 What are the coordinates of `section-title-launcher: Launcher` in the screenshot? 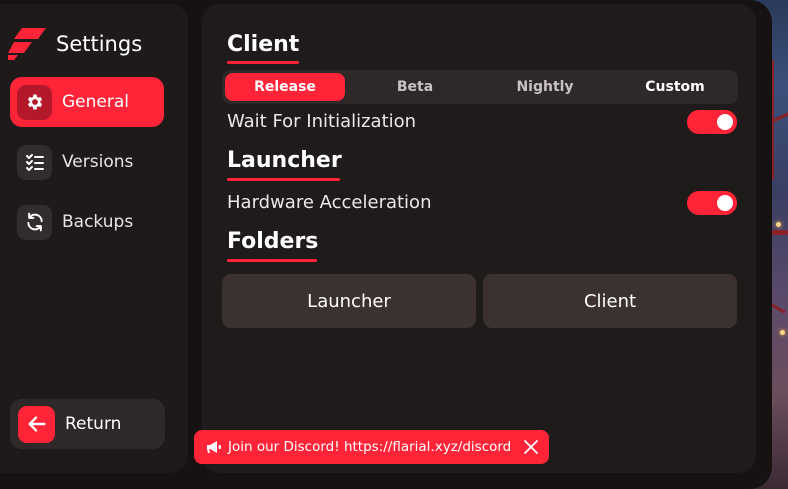 It's located at (284, 160).